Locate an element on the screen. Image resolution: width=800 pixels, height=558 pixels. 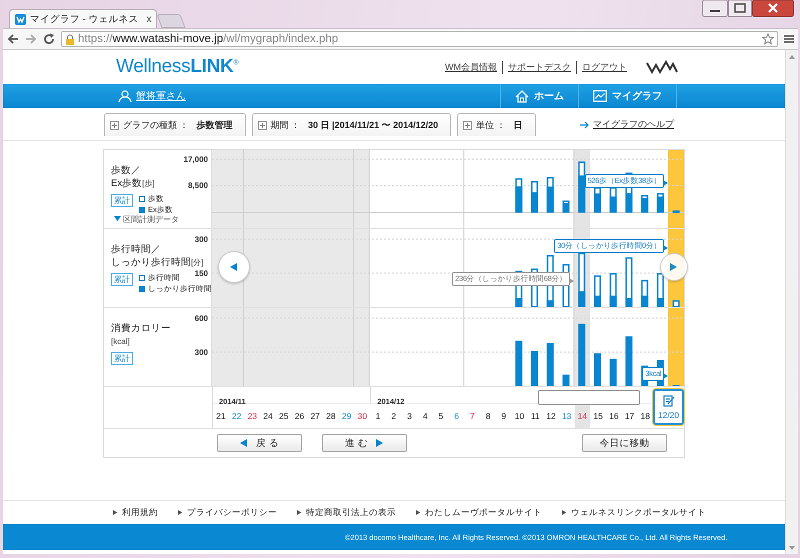
close-icon is located at coordinates (773, 8).